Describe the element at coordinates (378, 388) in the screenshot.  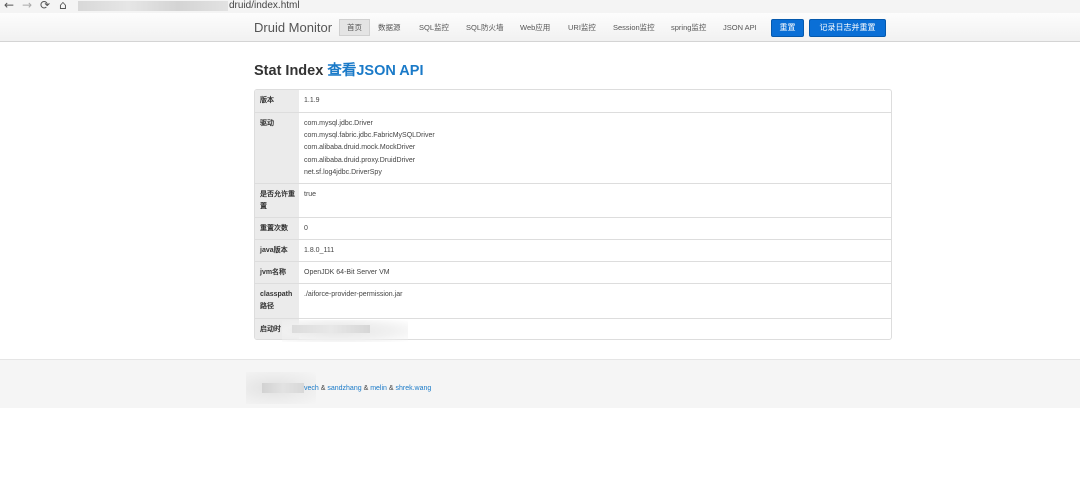
I see `author-link-melin: melin` at that location.